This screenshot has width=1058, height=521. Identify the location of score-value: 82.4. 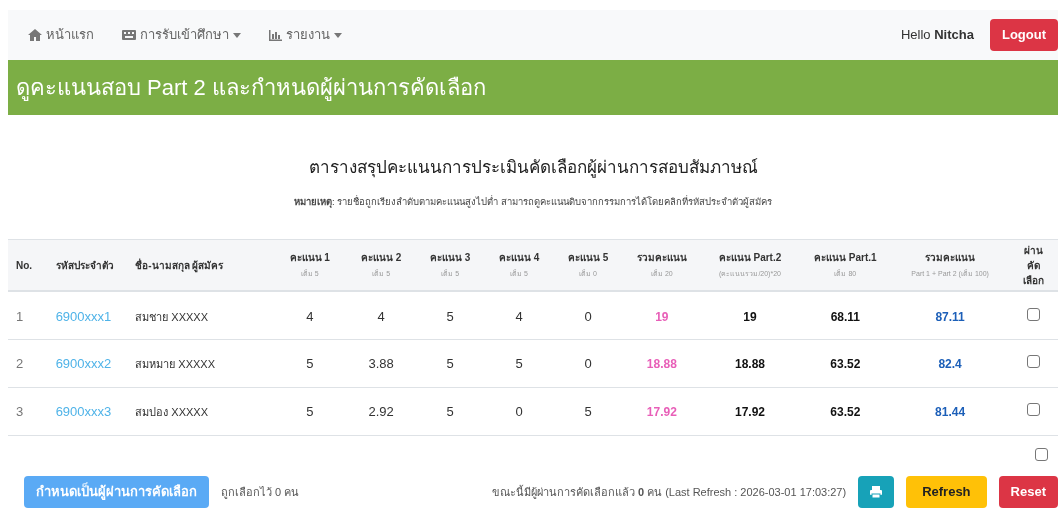
(950, 364).